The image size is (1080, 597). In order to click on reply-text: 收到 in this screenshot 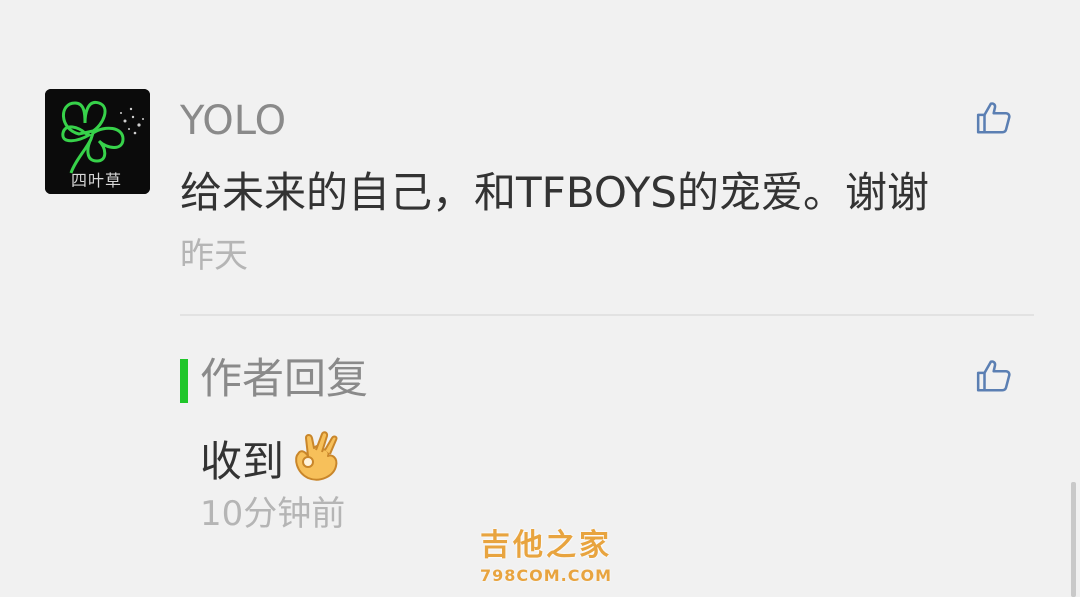, I will do `click(242, 461)`.